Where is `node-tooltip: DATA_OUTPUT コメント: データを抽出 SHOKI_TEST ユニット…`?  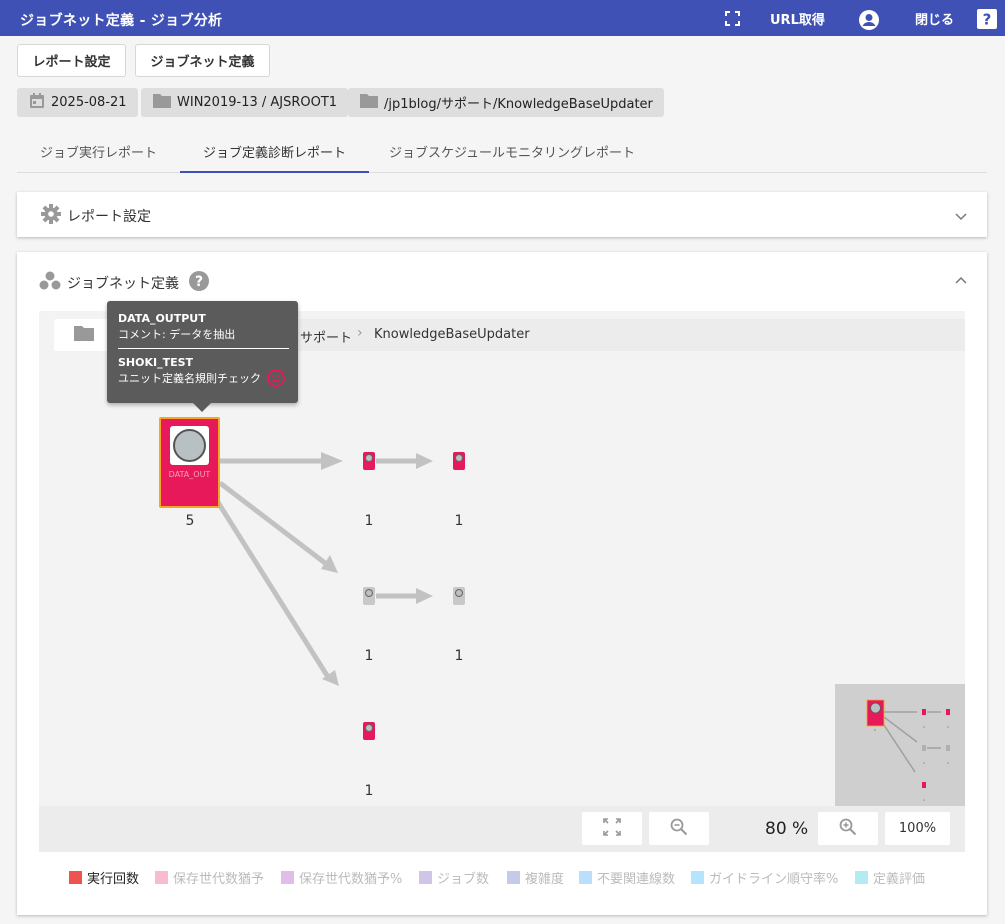
node-tooltip: DATA_OUTPUT コメント: データを抽出 SHOKI_TEST ユニット… is located at coordinates (202, 356).